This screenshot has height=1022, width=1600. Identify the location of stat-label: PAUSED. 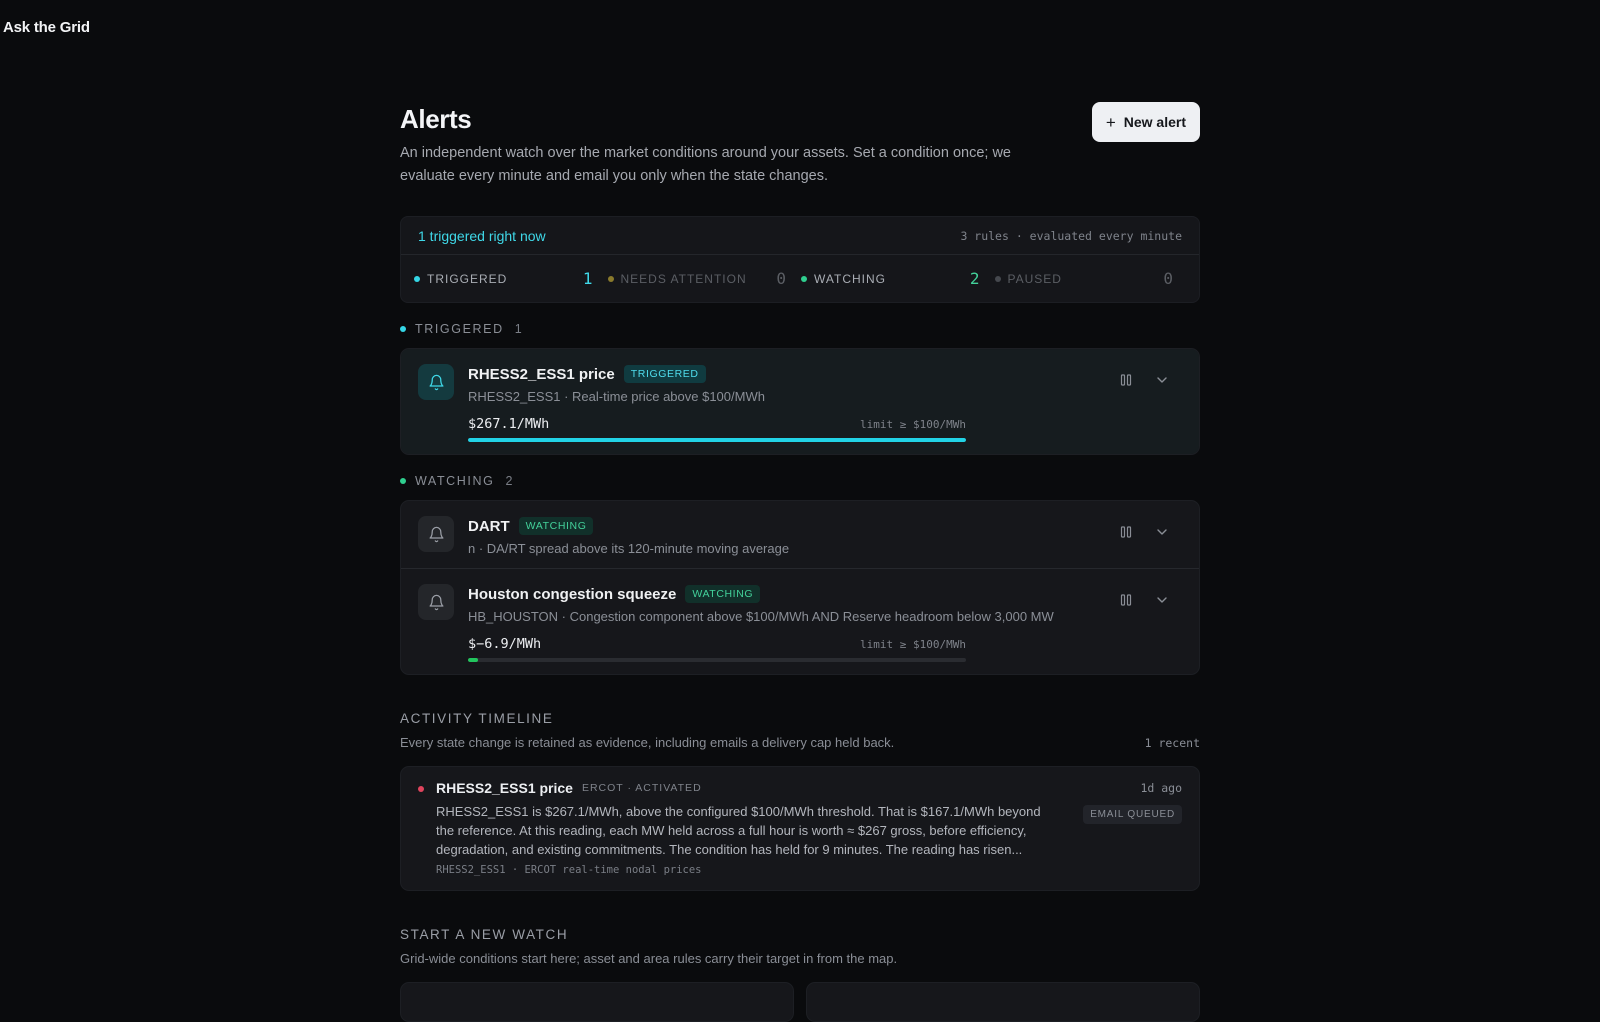
(1034, 278).